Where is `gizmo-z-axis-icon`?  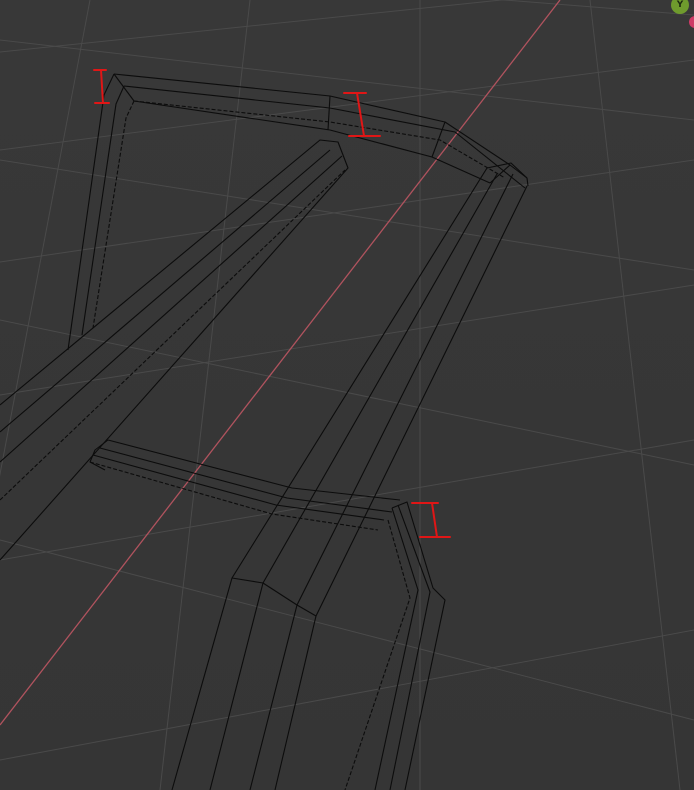
gizmo-z-axis-icon is located at coordinates (691, 22).